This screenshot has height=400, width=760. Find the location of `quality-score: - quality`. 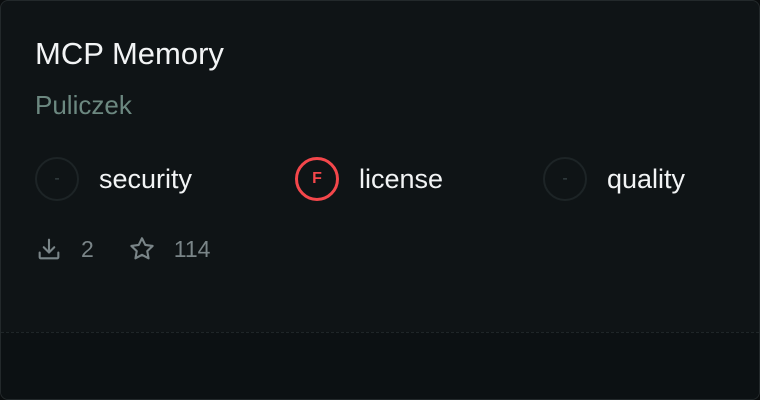

quality-score: - quality is located at coordinates (614, 179).